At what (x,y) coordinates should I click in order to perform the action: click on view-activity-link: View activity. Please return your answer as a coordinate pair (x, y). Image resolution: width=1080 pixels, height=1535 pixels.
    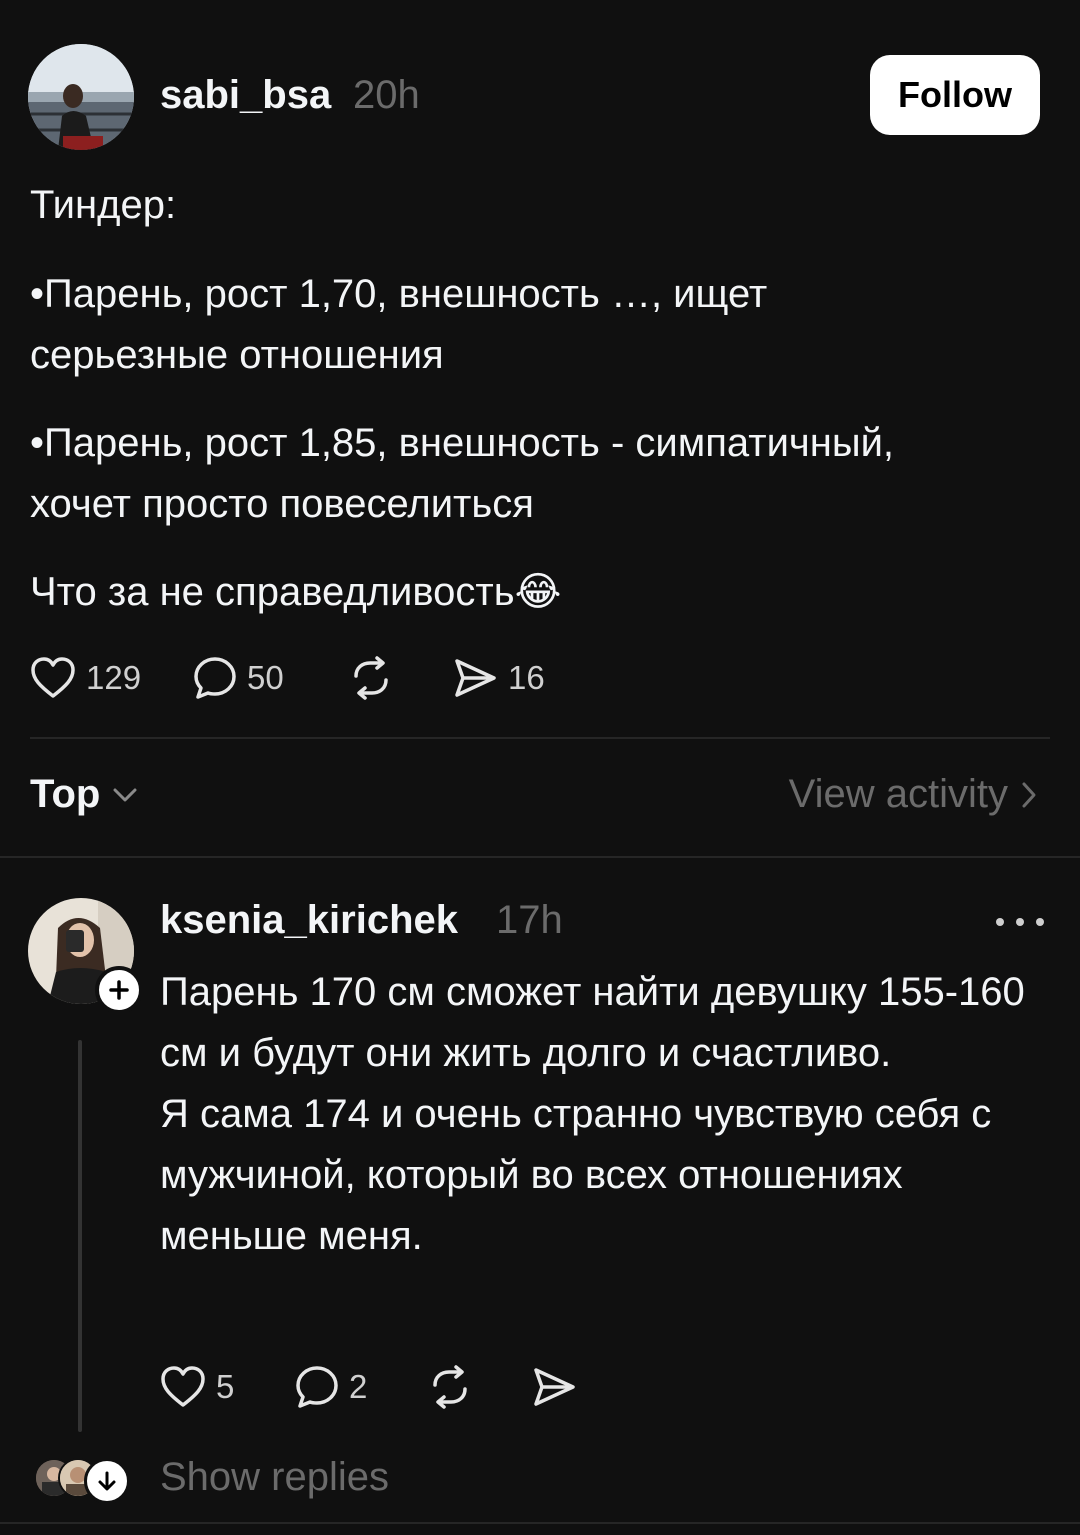
    Looking at the image, I should click on (913, 794).